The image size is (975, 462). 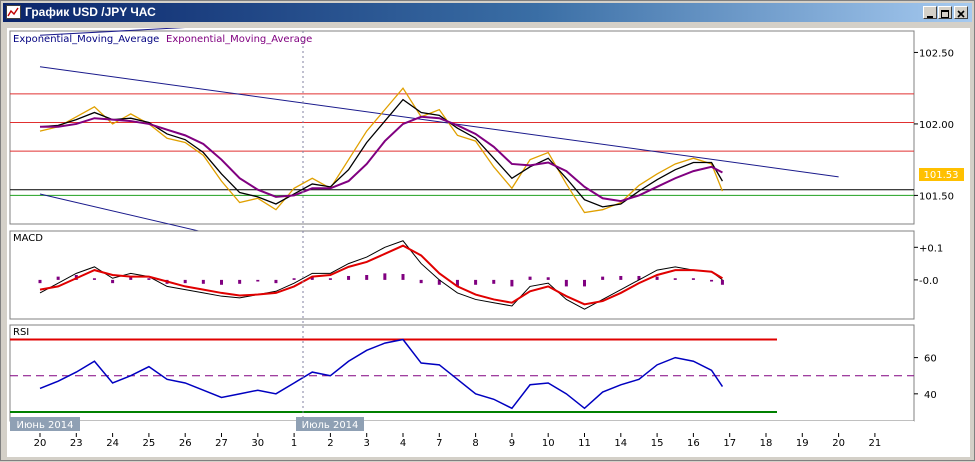 I want to click on close-button, so click(x=961, y=12).